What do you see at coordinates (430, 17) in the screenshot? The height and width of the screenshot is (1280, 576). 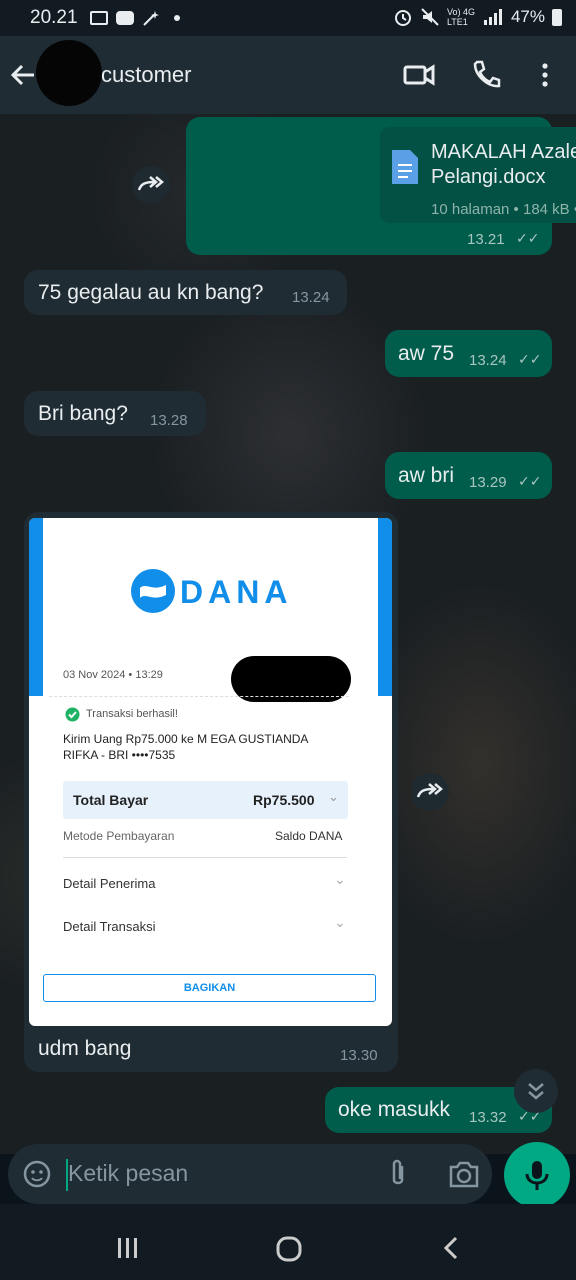 I see `mute-icon` at bounding box center [430, 17].